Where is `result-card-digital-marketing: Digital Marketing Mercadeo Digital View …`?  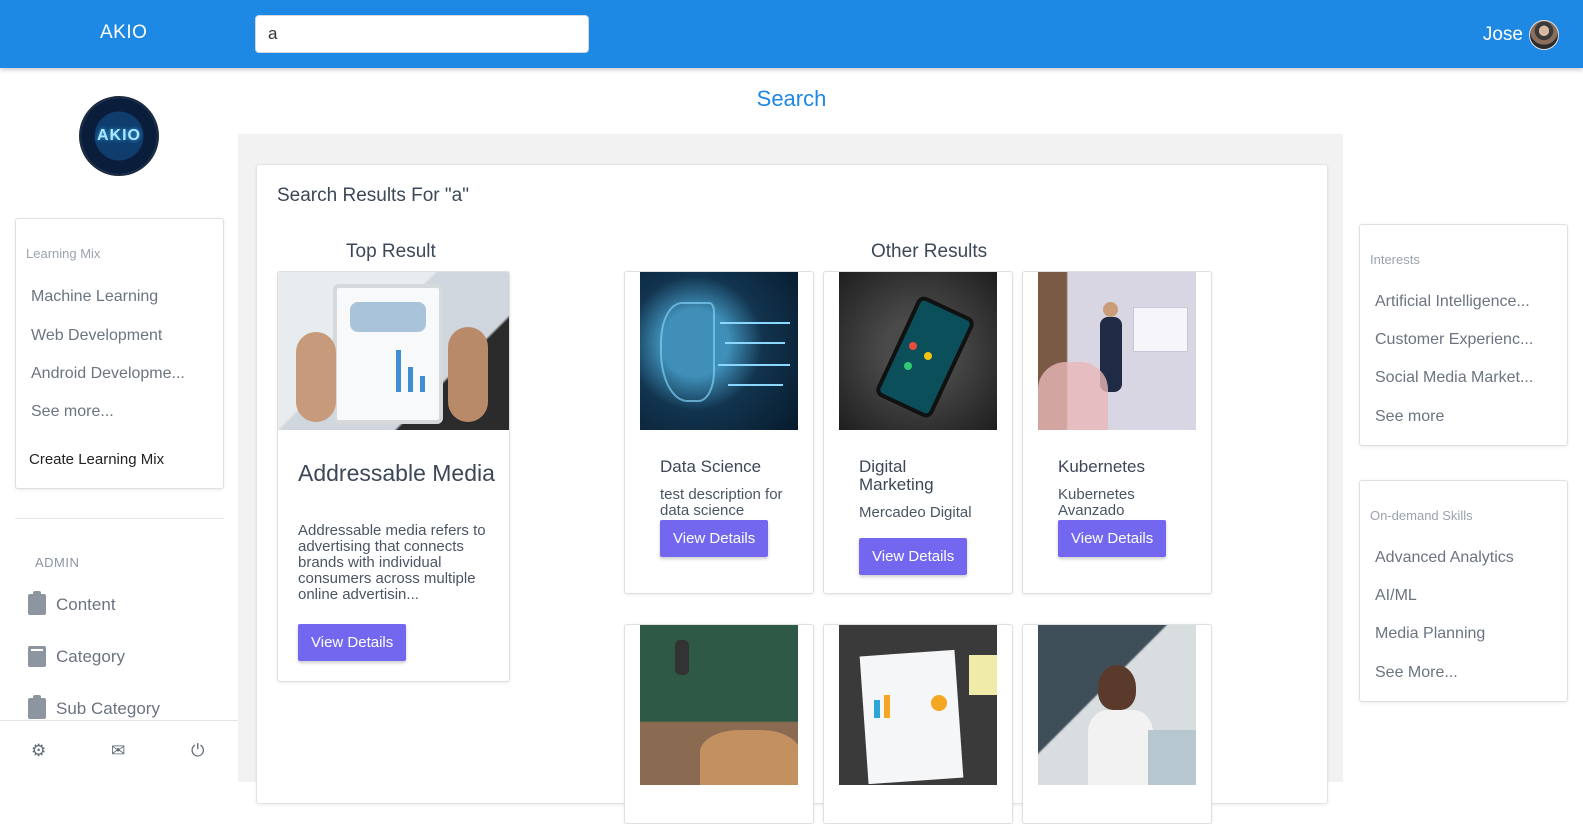
result-card-digital-marketing: Digital Marketing Mercadeo Digital View … is located at coordinates (918, 432).